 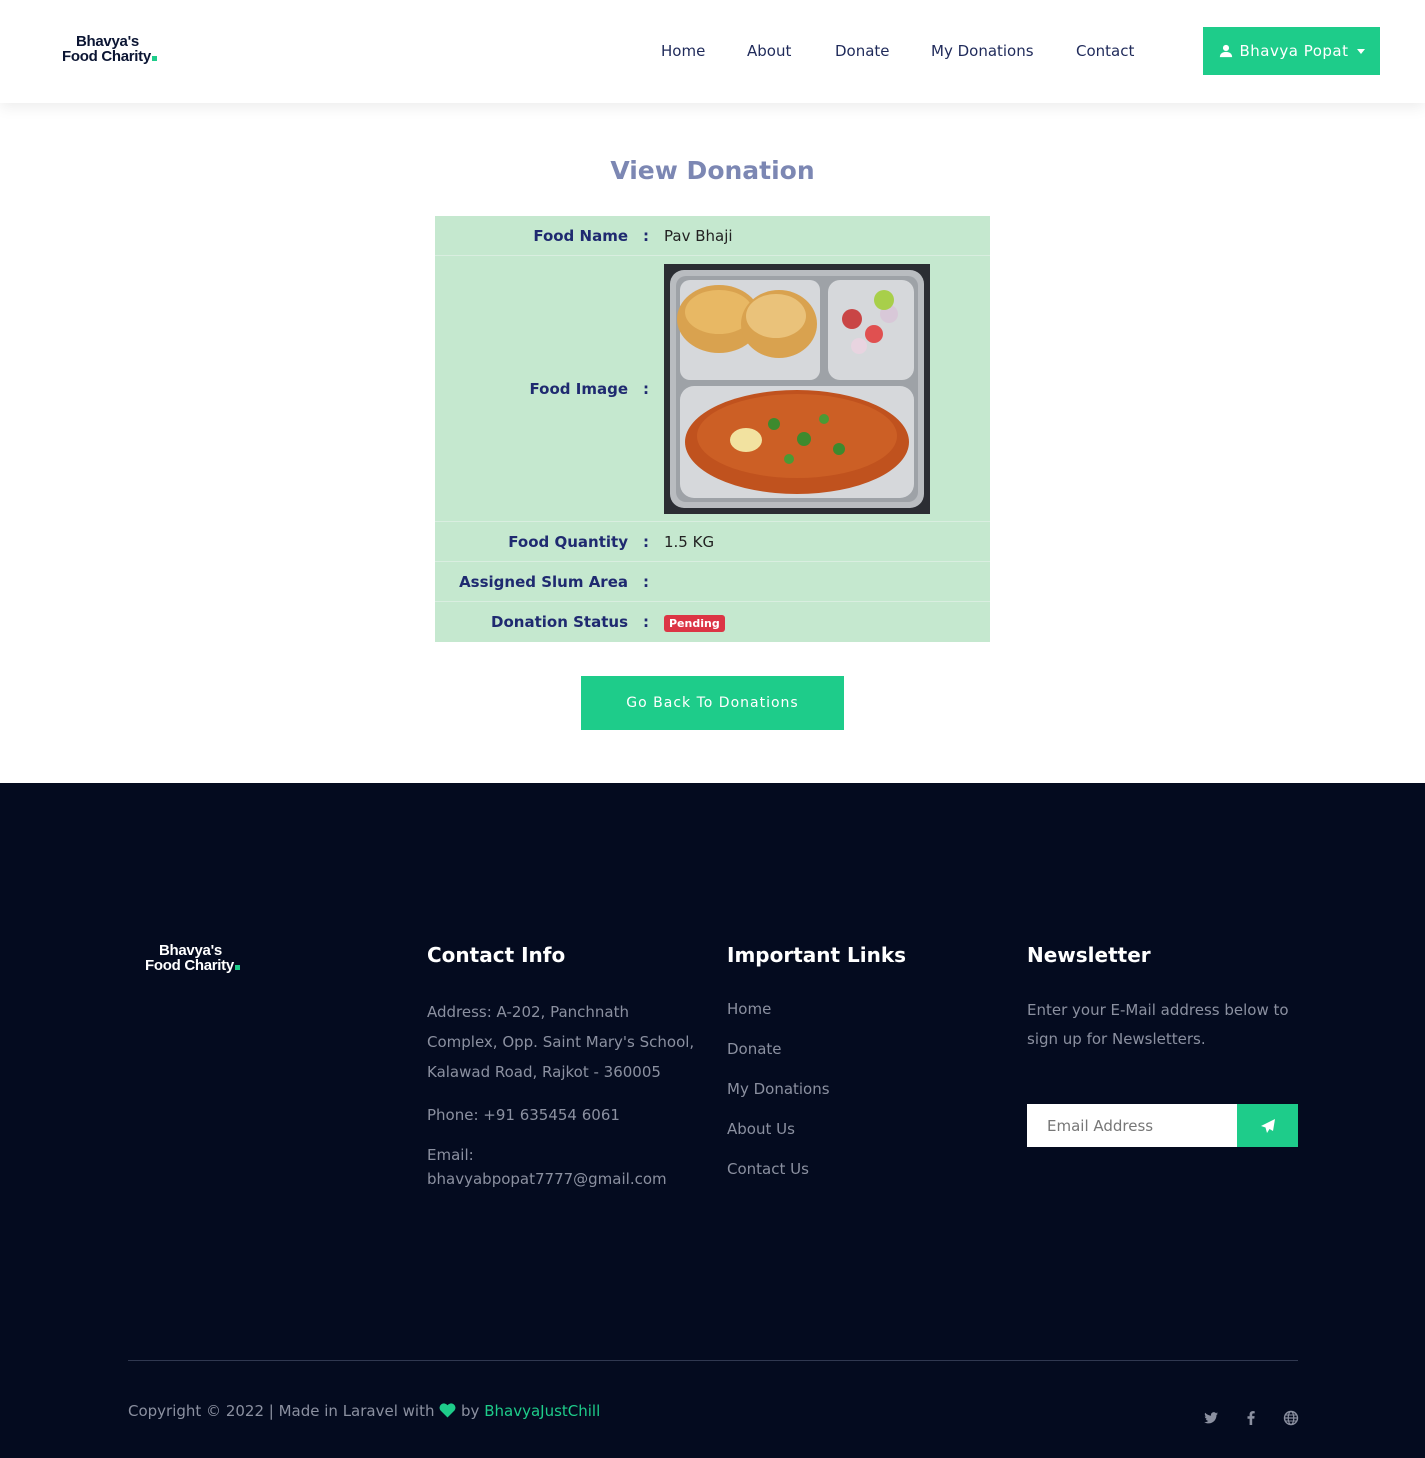 I want to click on newsletter-form, so click(x=1162, y=1125).